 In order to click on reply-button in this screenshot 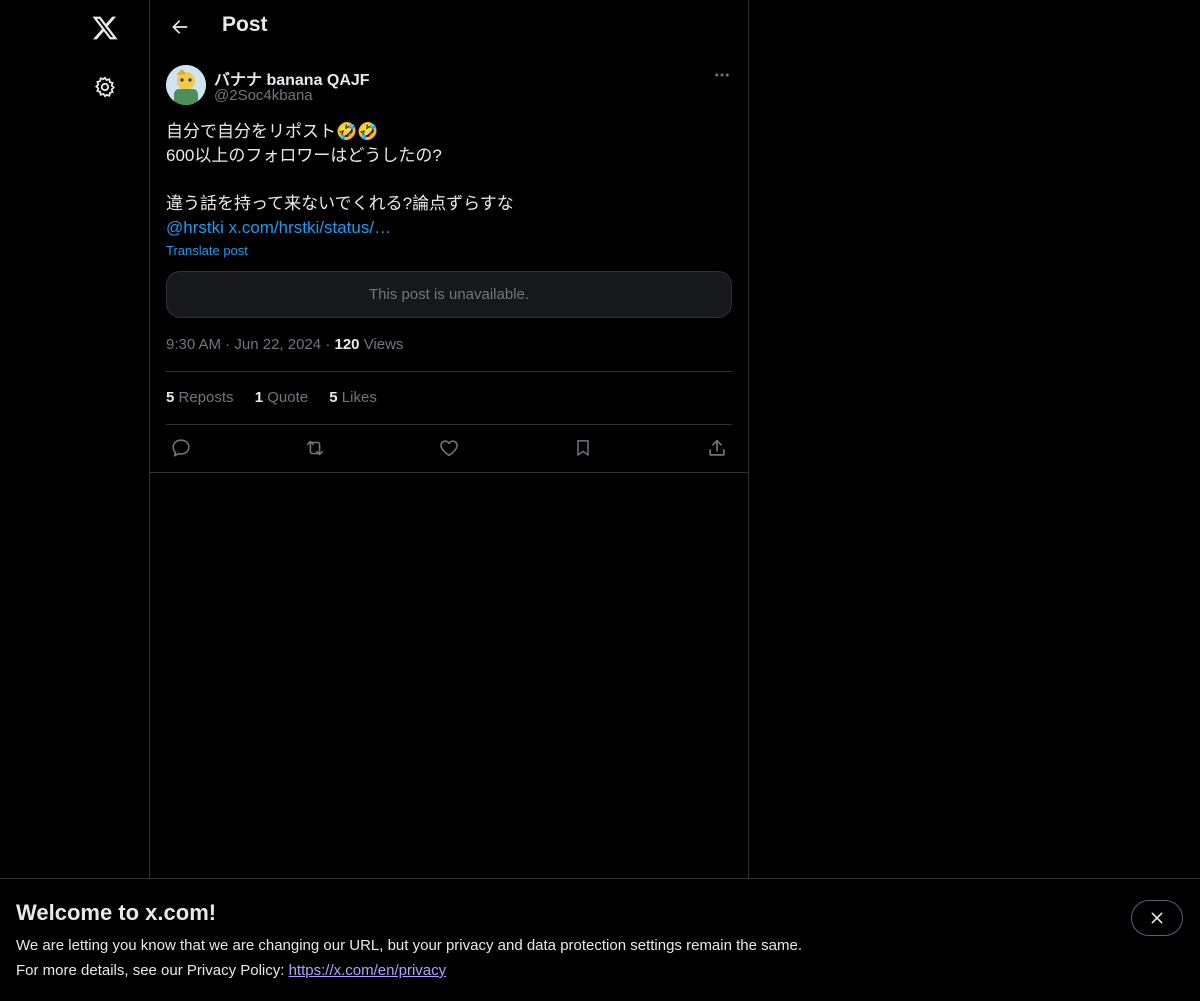, I will do `click(181, 448)`.